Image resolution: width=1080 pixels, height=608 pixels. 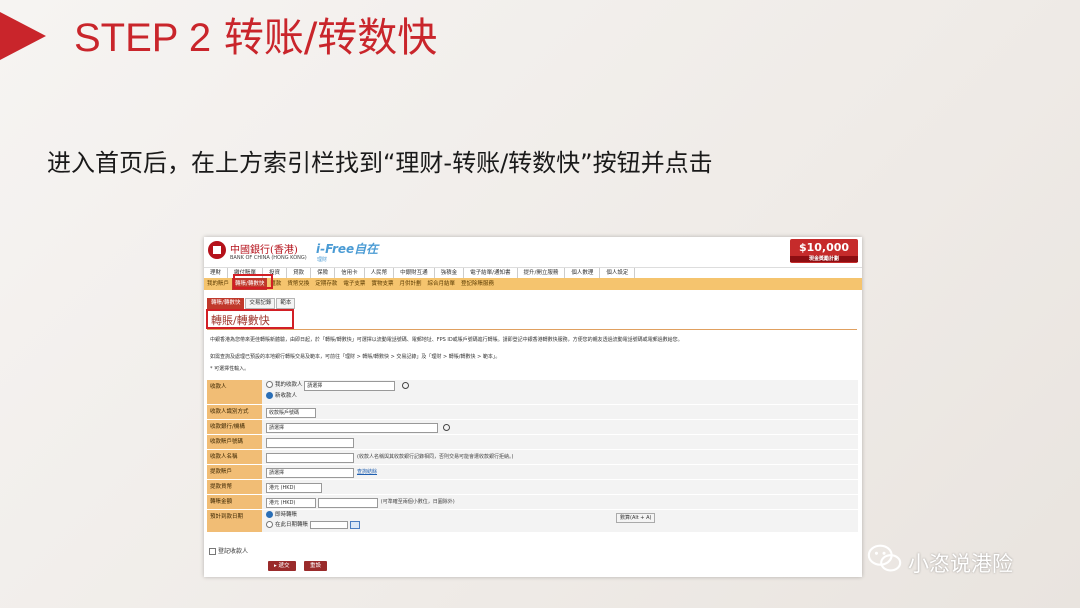 I want to click on account-value, so click(x=560, y=442).